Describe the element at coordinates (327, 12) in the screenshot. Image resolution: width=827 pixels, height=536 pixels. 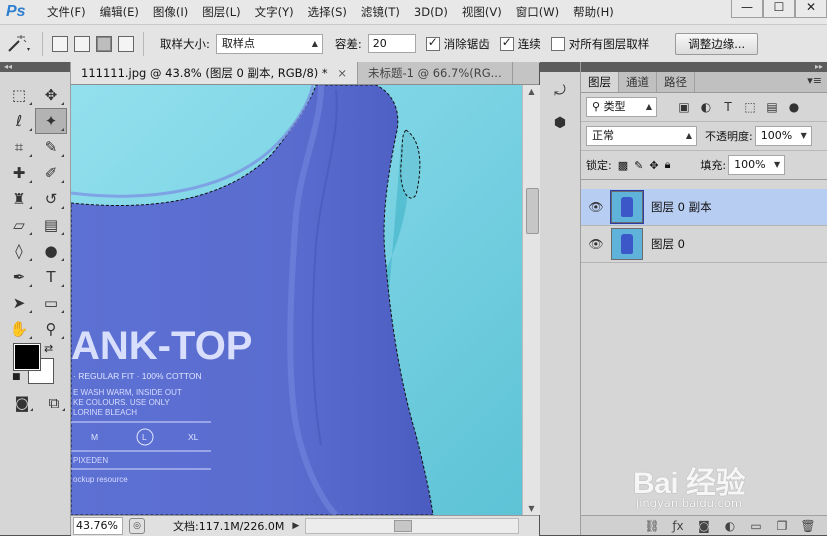
I see `menu-select: 选择(S)` at that location.